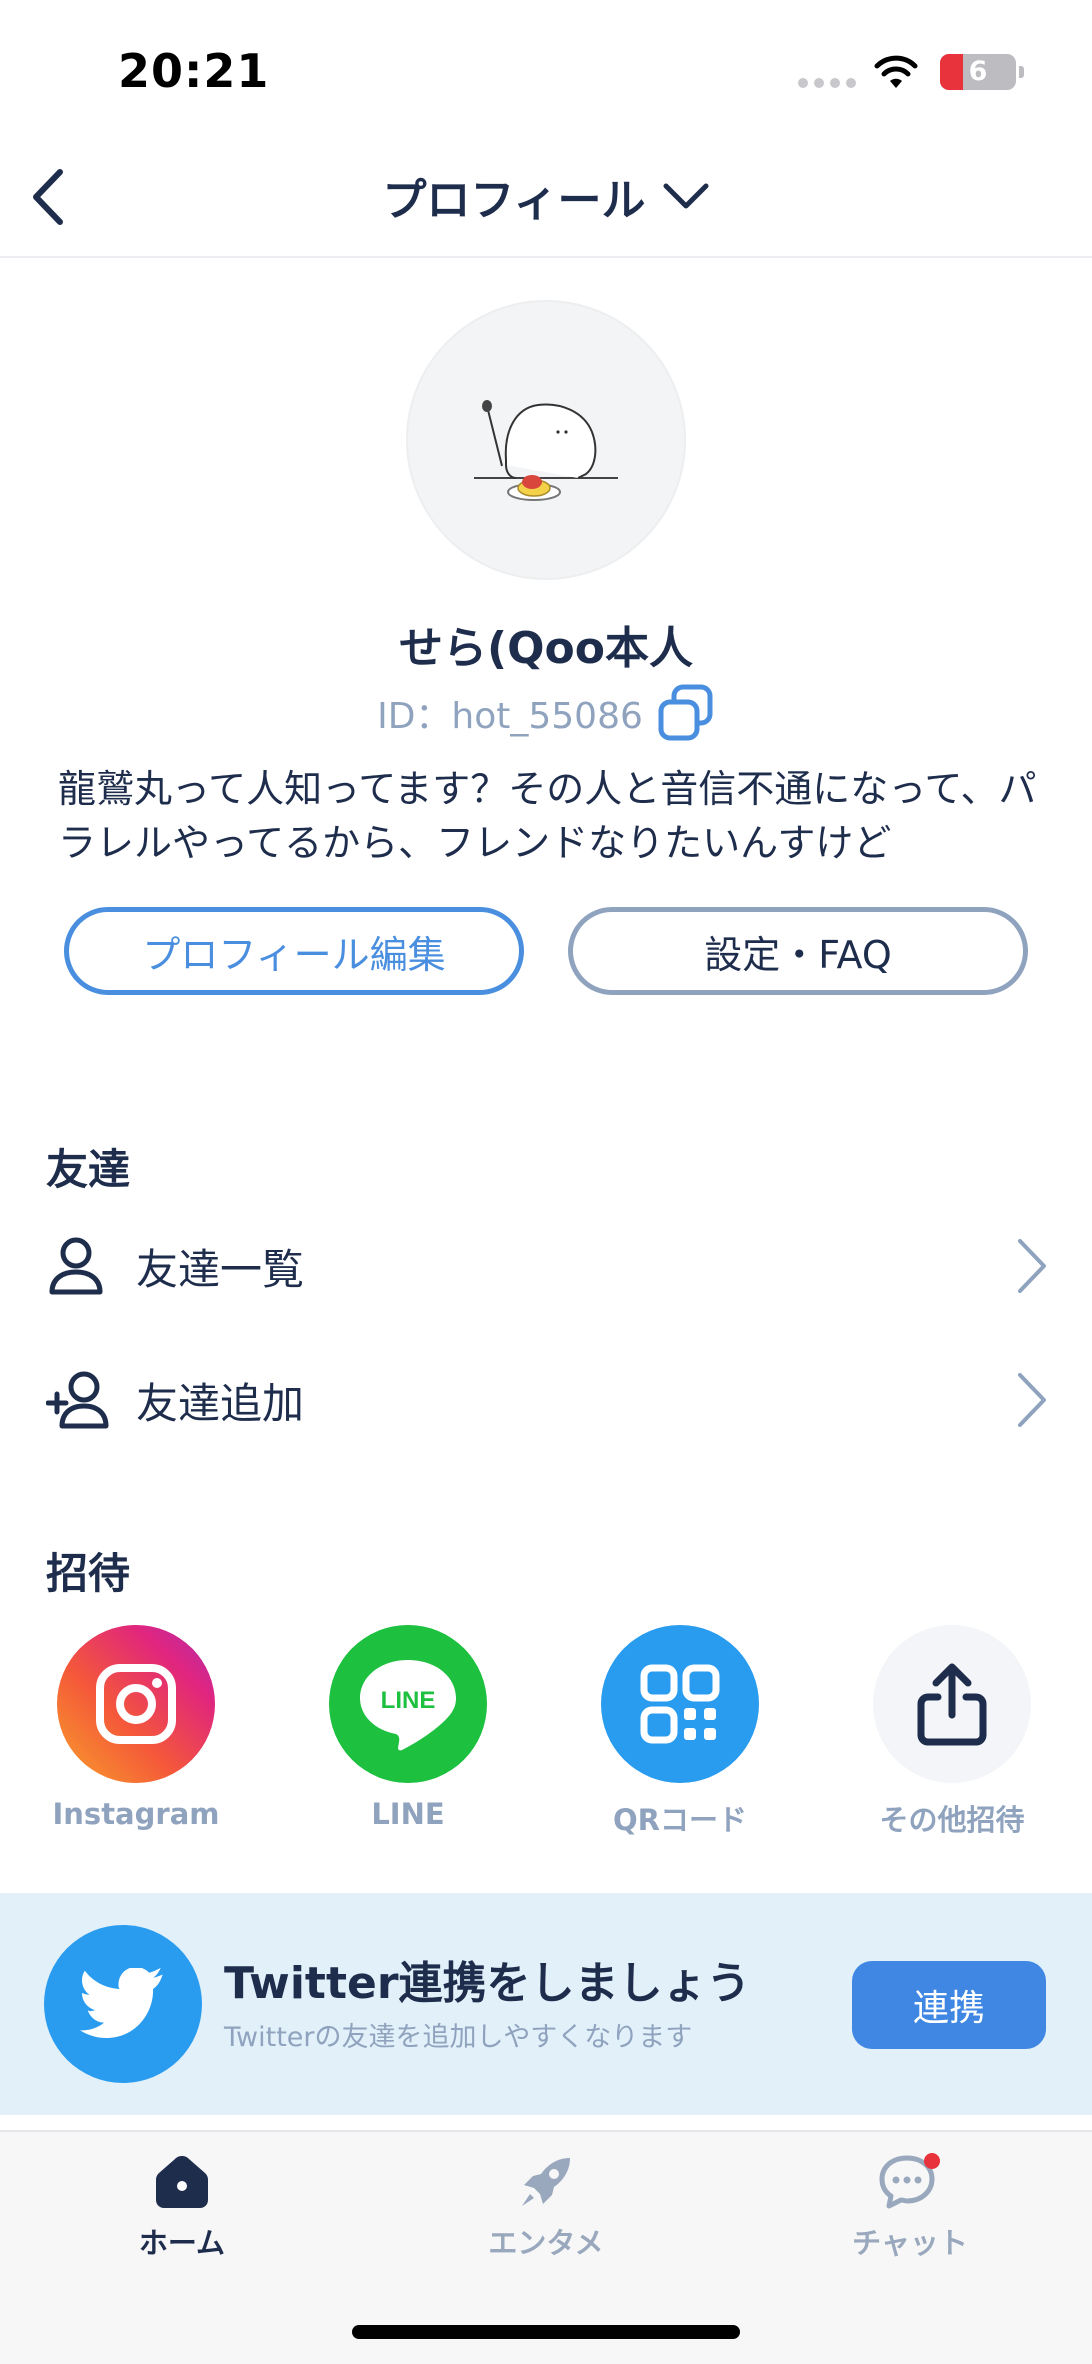 This screenshot has width=1092, height=2364. What do you see at coordinates (546, 1735) in the screenshot?
I see `invite-options: Instagram LINE LINE QRコード その他招待` at bounding box center [546, 1735].